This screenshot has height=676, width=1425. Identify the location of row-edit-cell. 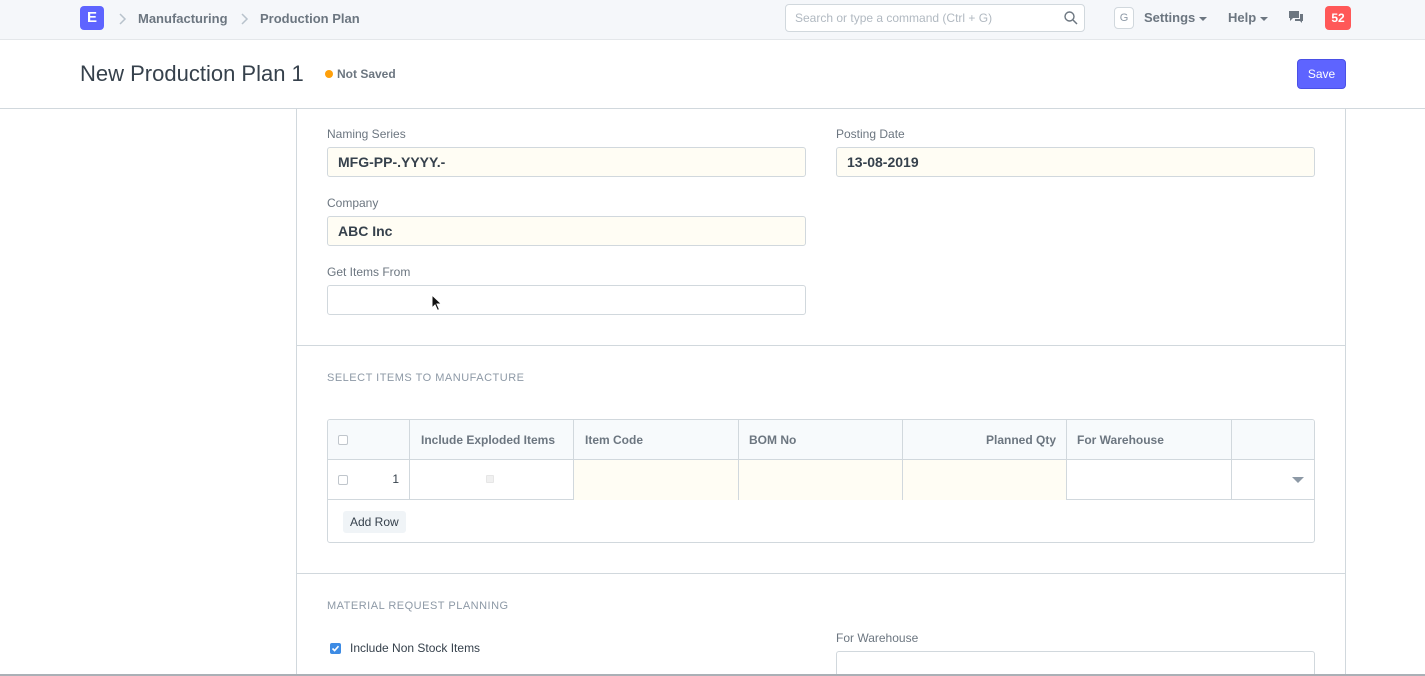
(1273, 480).